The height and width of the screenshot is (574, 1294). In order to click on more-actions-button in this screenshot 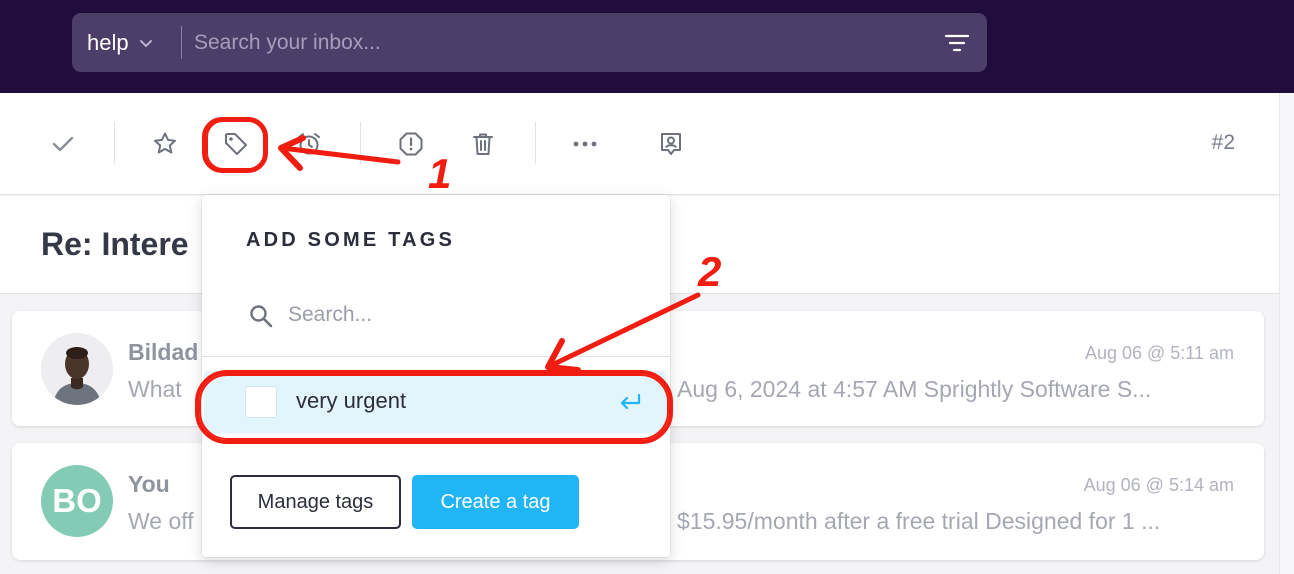, I will do `click(585, 144)`.